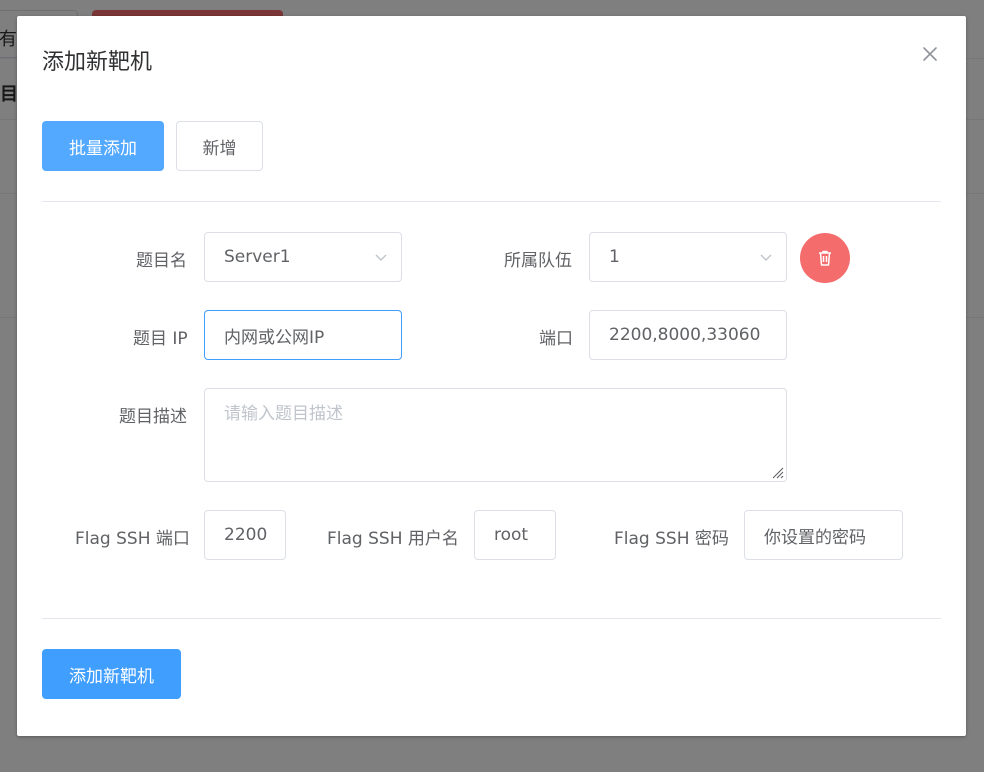 The image size is (984, 772). Describe the element at coordinates (776, 471) in the screenshot. I see `resize-grip-icon` at that location.